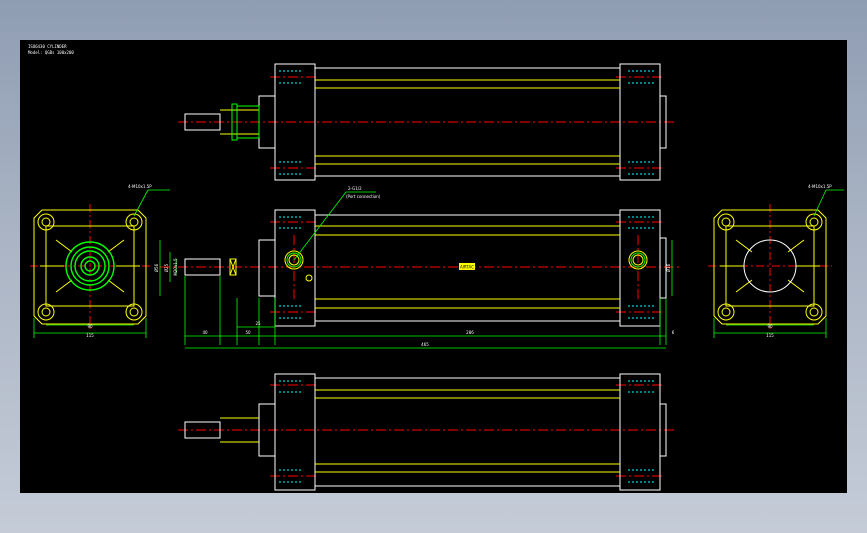 The image size is (867, 533). Describe the element at coordinates (248, 332) in the screenshot. I see `dim-nose-len: 50` at that location.